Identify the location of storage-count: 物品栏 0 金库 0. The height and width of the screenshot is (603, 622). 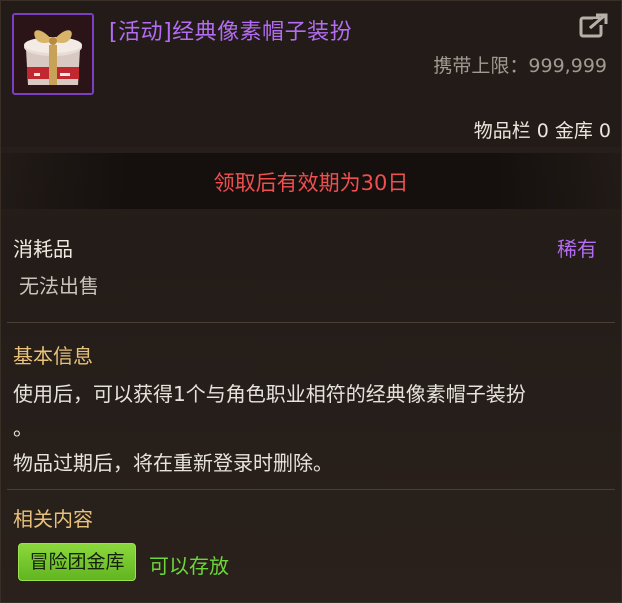
(542, 131).